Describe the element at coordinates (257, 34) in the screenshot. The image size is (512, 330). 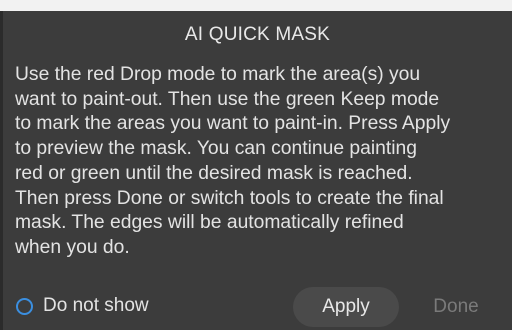
I see `dialog-title: AI QUICK MASK` at that location.